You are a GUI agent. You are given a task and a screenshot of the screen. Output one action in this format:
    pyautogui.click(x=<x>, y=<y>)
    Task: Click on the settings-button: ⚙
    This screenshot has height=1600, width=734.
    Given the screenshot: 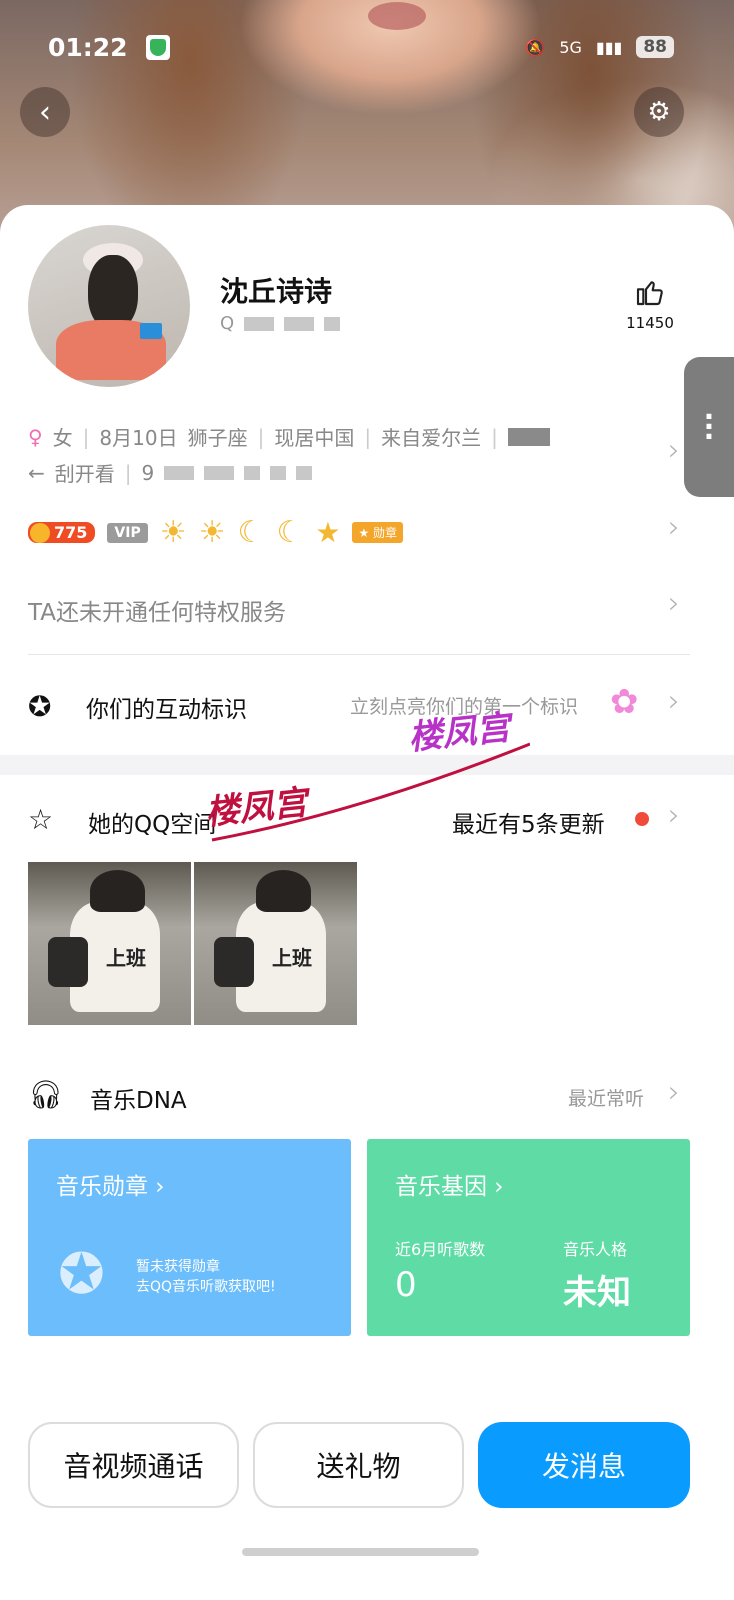 What is the action you would take?
    pyautogui.click(x=659, y=112)
    